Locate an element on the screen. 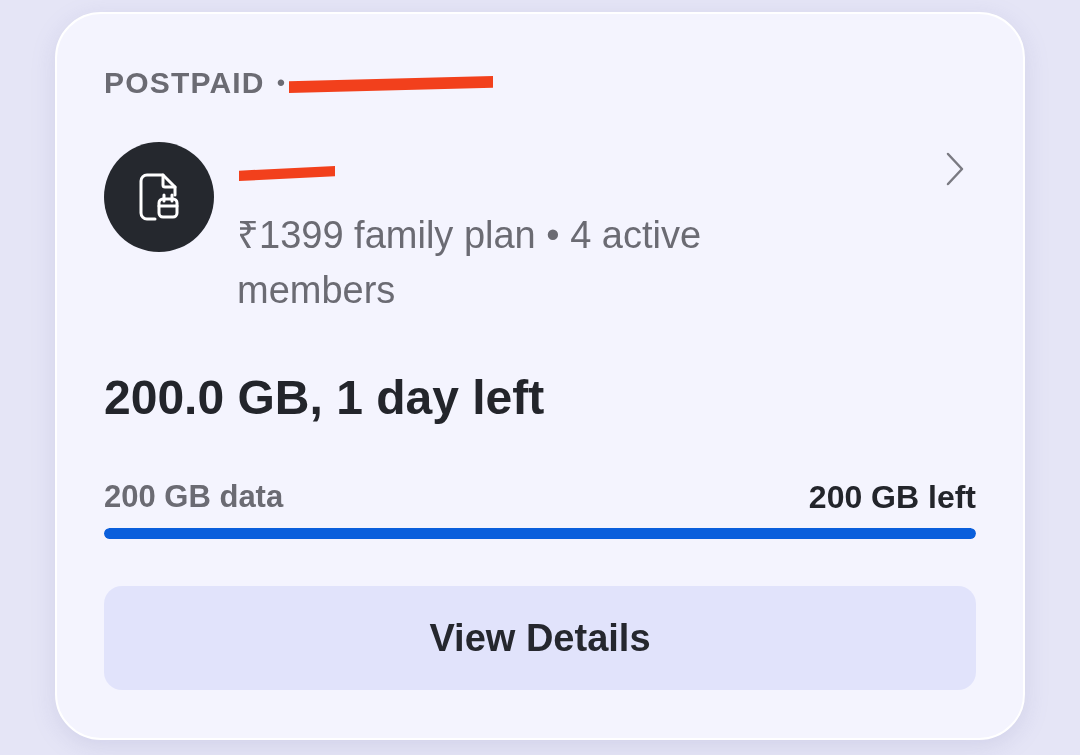  chevron-right-icon is located at coordinates (955, 169).